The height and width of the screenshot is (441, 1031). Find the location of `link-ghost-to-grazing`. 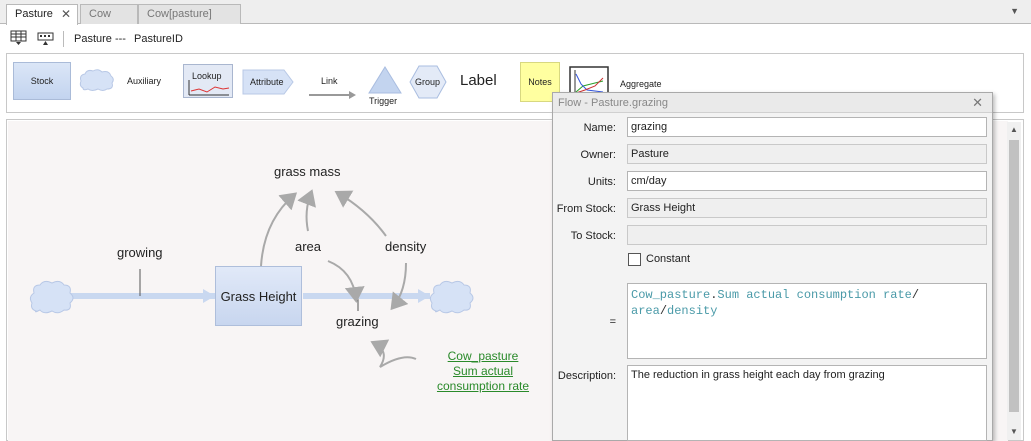

link-ghost-to-grazing is located at coordinates (393, 353).